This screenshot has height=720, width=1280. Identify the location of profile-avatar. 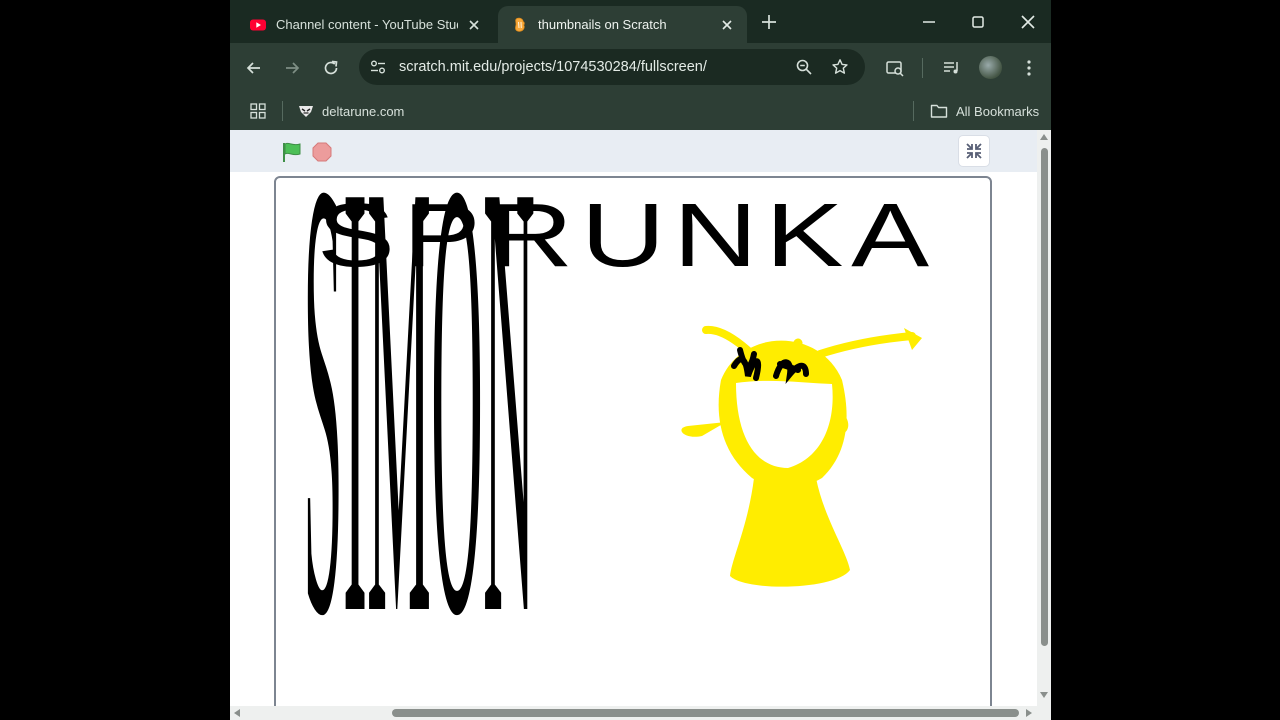
(990, 67).